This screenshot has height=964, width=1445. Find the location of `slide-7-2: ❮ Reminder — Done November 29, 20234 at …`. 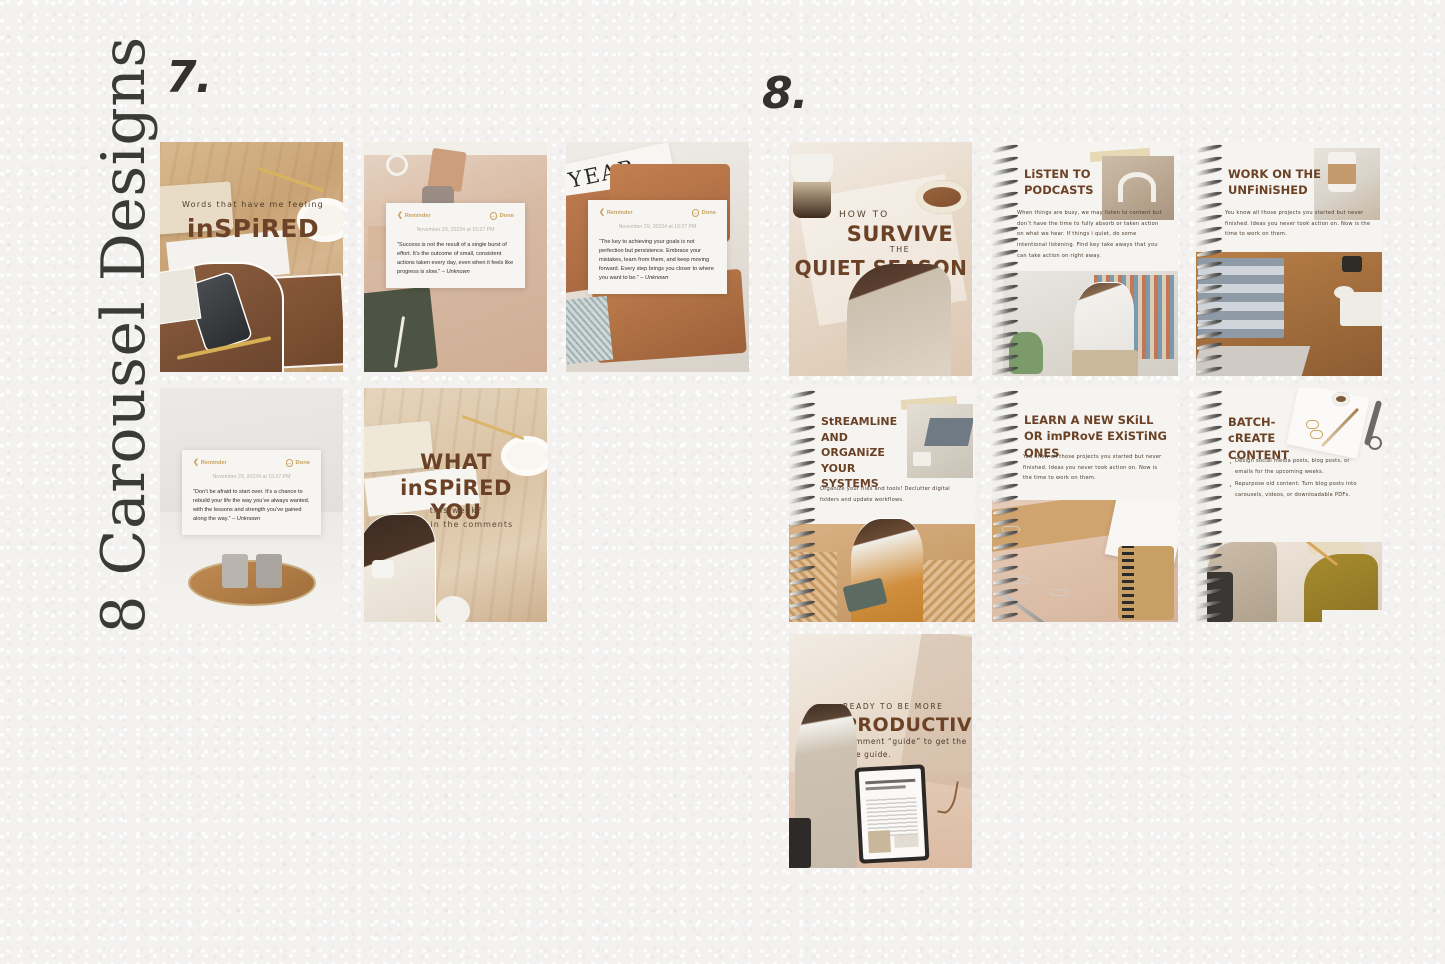

slide-7-2: ❮ Reminder — Done November 29, 20234 at … is located at coordinates (455, 257).